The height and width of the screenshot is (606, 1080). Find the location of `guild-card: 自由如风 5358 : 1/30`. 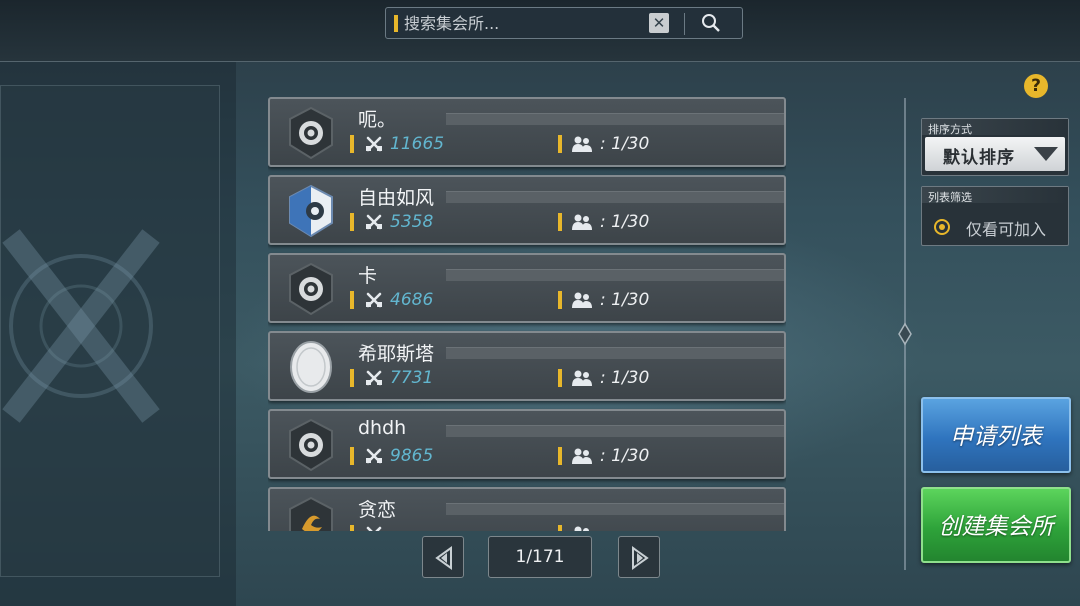

guild-card: 自由如风 5358 : 1/30 is located at coordinates (527, 210).